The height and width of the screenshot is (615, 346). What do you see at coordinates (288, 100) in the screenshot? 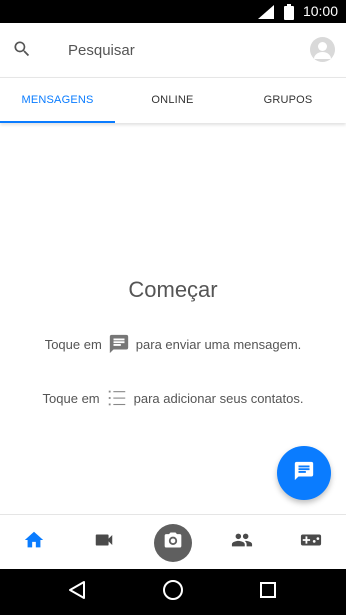
I see `tab-grupos: GRUPOS` at bounding box center [288, 100].